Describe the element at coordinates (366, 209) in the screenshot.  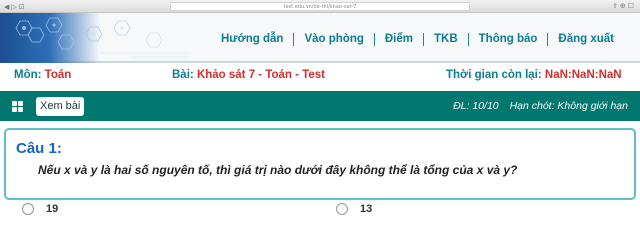
I see `answer-label: 13` at that location.